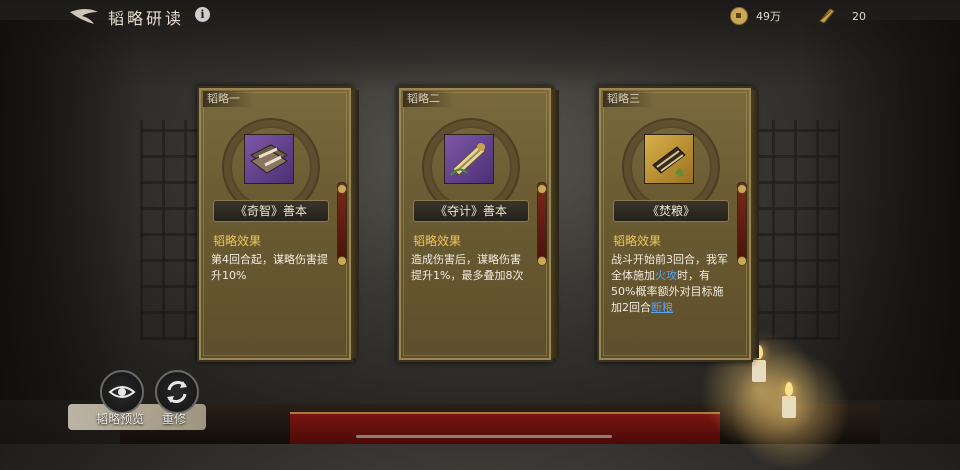 Image resolution: width=960 pixels, height=470 pixels. I want to click on window-lattice-right, so click(795, 230).